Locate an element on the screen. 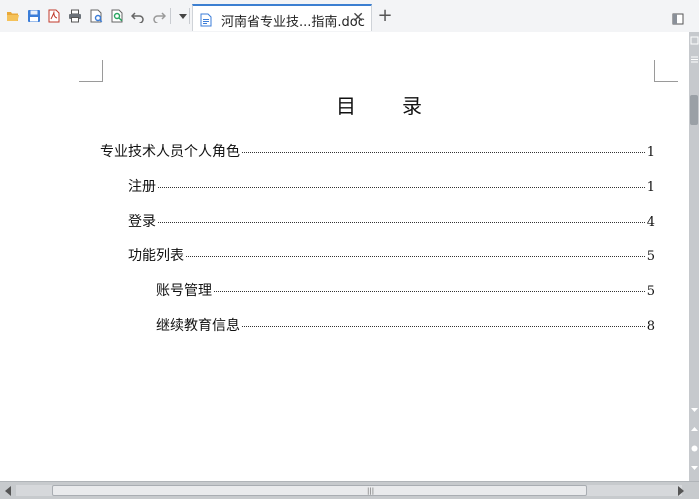 Image resolution: width=699 pixels, height=499 pixels. tab-label: 河南省专业技...指南.doc is located at coordinates (293, 22).